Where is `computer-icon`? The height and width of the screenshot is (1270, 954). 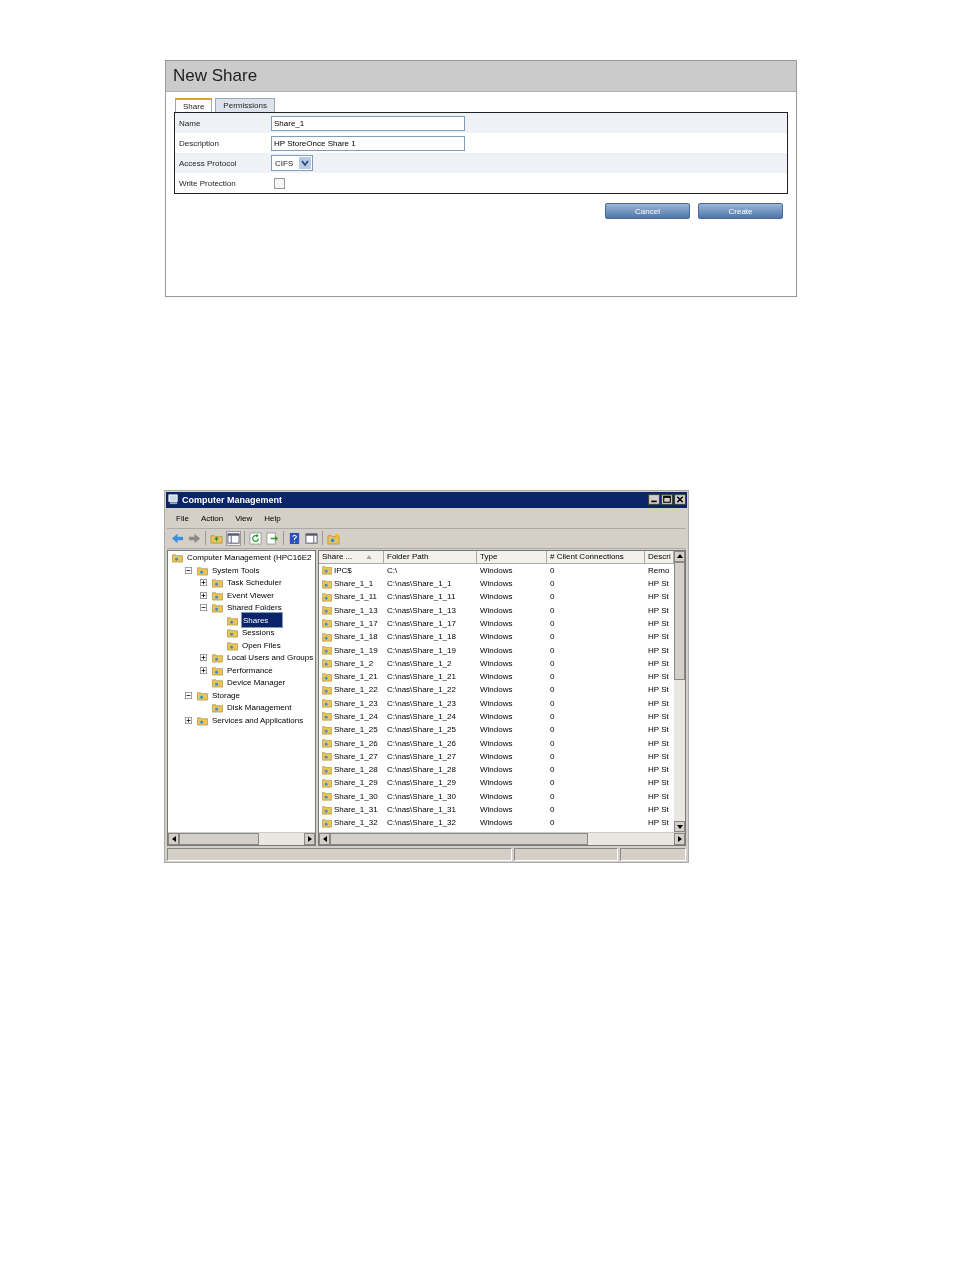
computer-icon is located at coordinates (173, 500).